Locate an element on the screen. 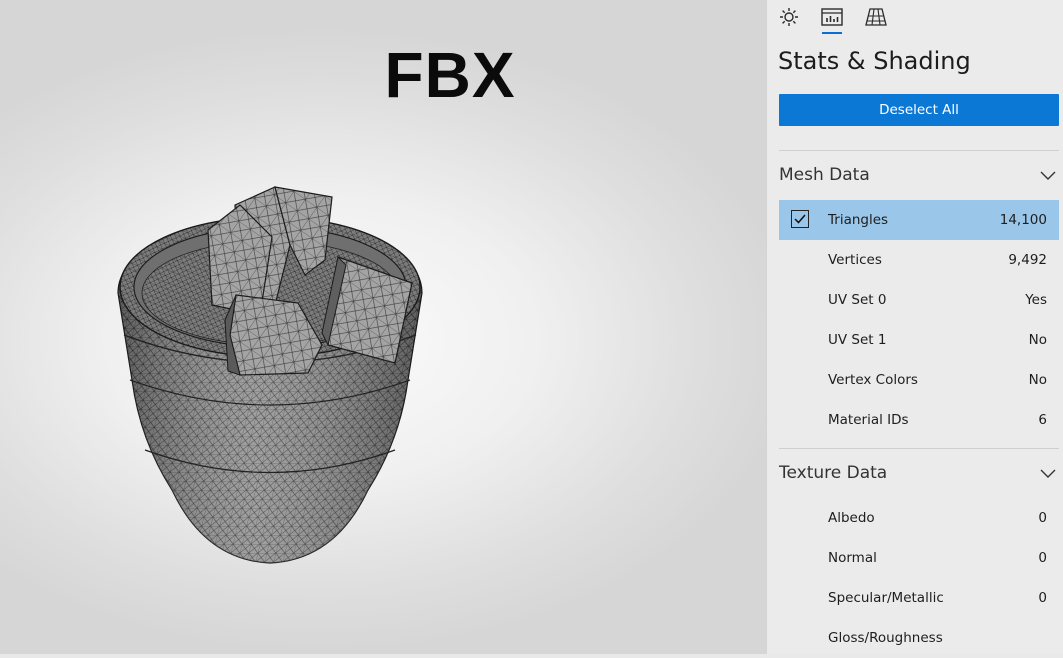 The image size is (1063, 658). tab-grid is located at coordinates (876, 17).